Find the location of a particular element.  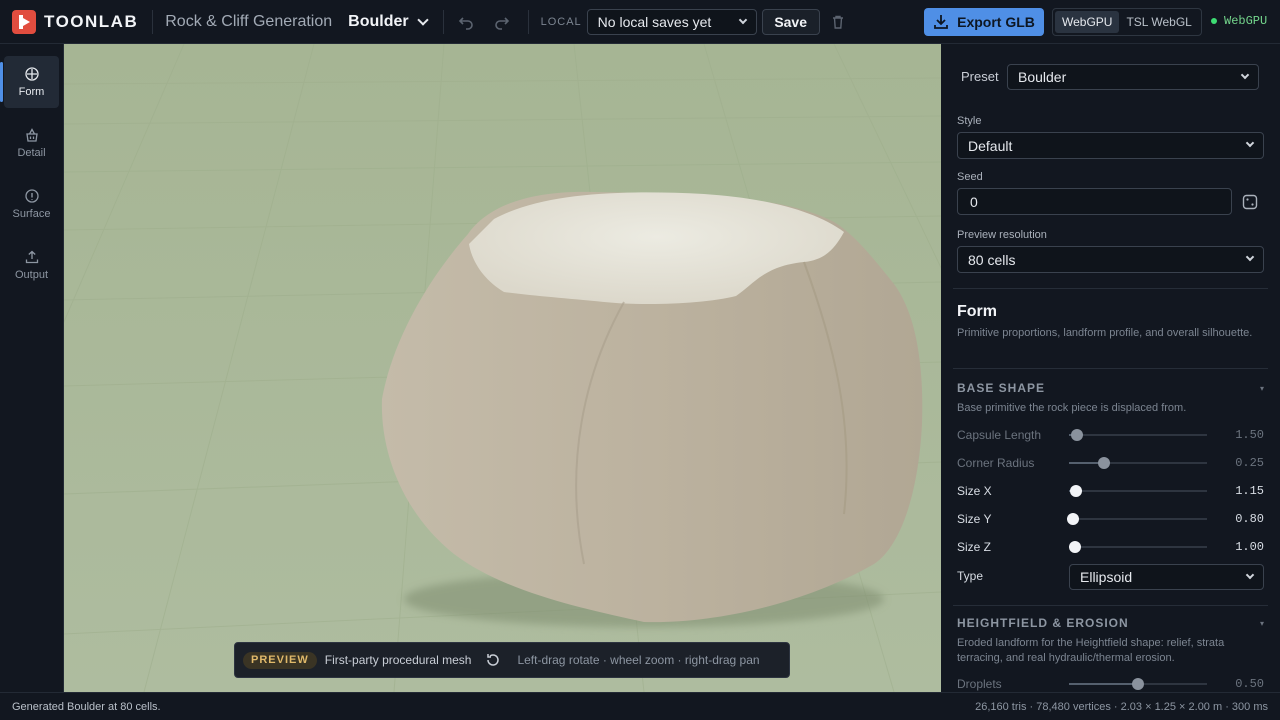

left-nav: Form Detail Surface Output is located at coordinates (32, 368).